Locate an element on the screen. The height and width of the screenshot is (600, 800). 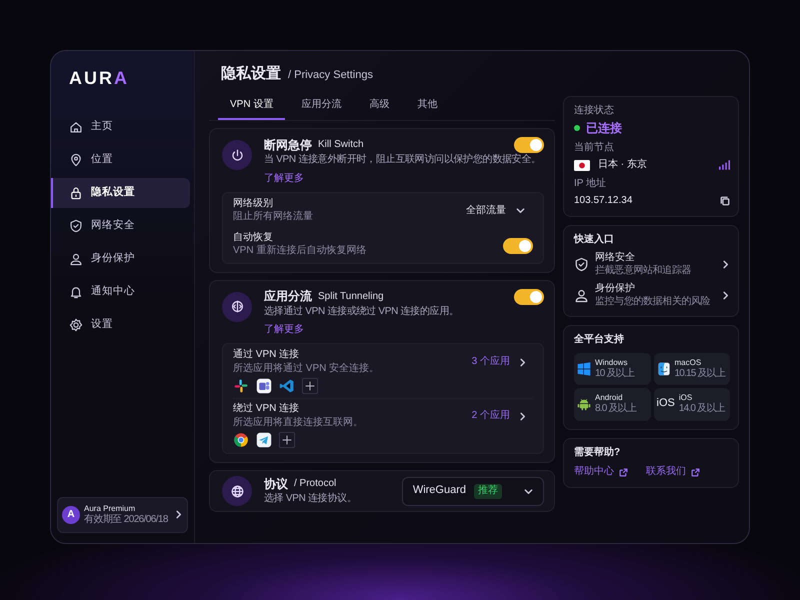
robot-icon is located at coordinates (584, 404).